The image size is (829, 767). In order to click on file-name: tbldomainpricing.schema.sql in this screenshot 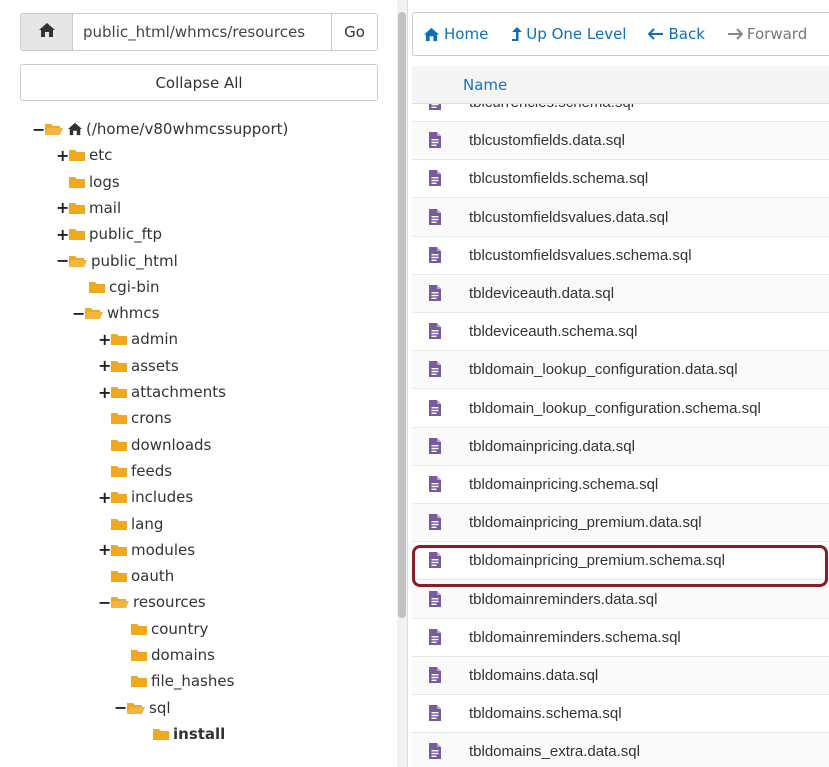, I will do `click(564, 484)`.